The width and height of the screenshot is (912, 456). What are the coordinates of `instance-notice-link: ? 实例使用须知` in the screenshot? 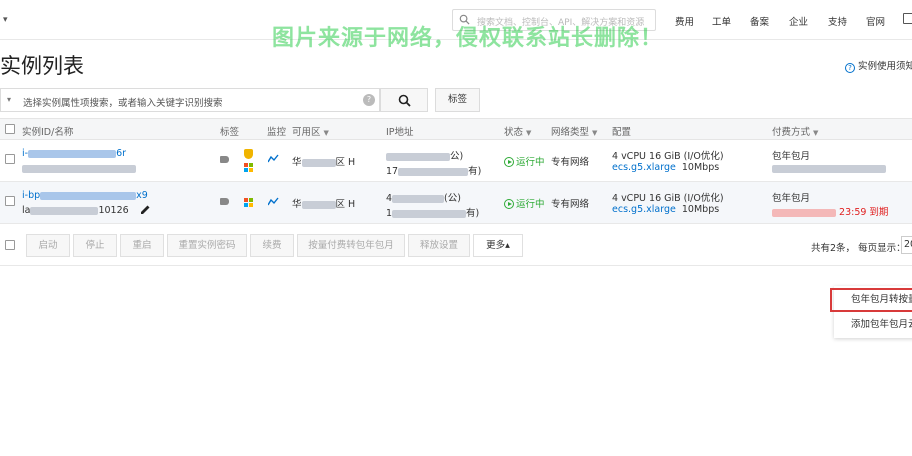 It's located at (878, 65).